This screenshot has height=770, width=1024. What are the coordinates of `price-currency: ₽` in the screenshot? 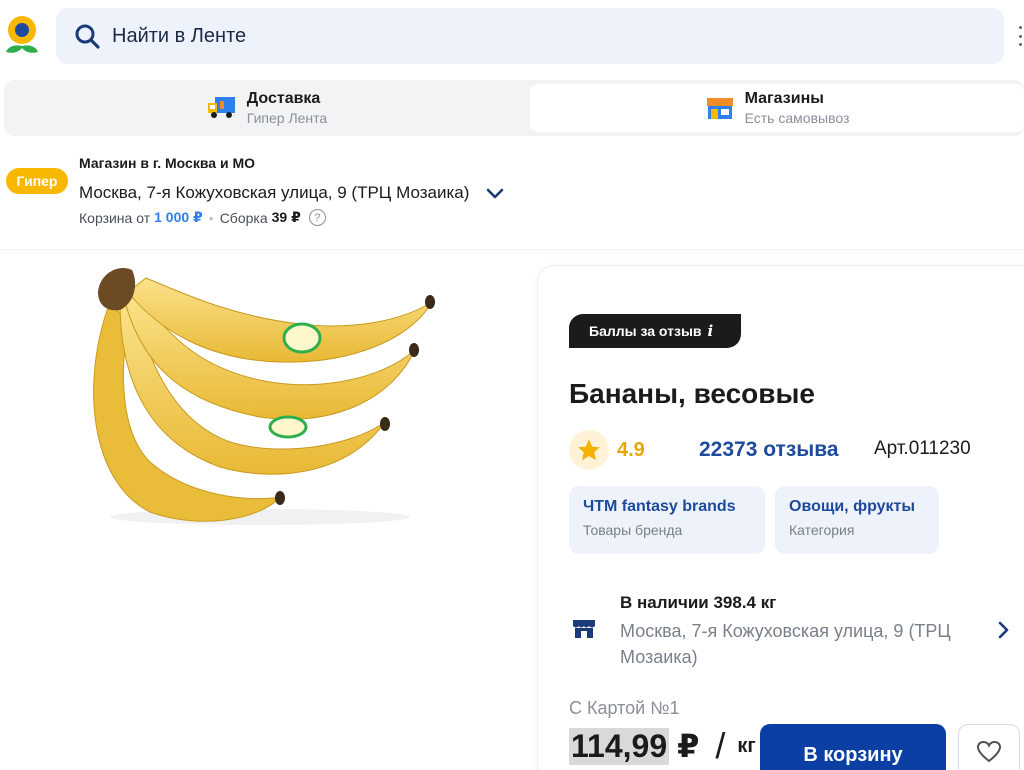 It's located at (688, 746).